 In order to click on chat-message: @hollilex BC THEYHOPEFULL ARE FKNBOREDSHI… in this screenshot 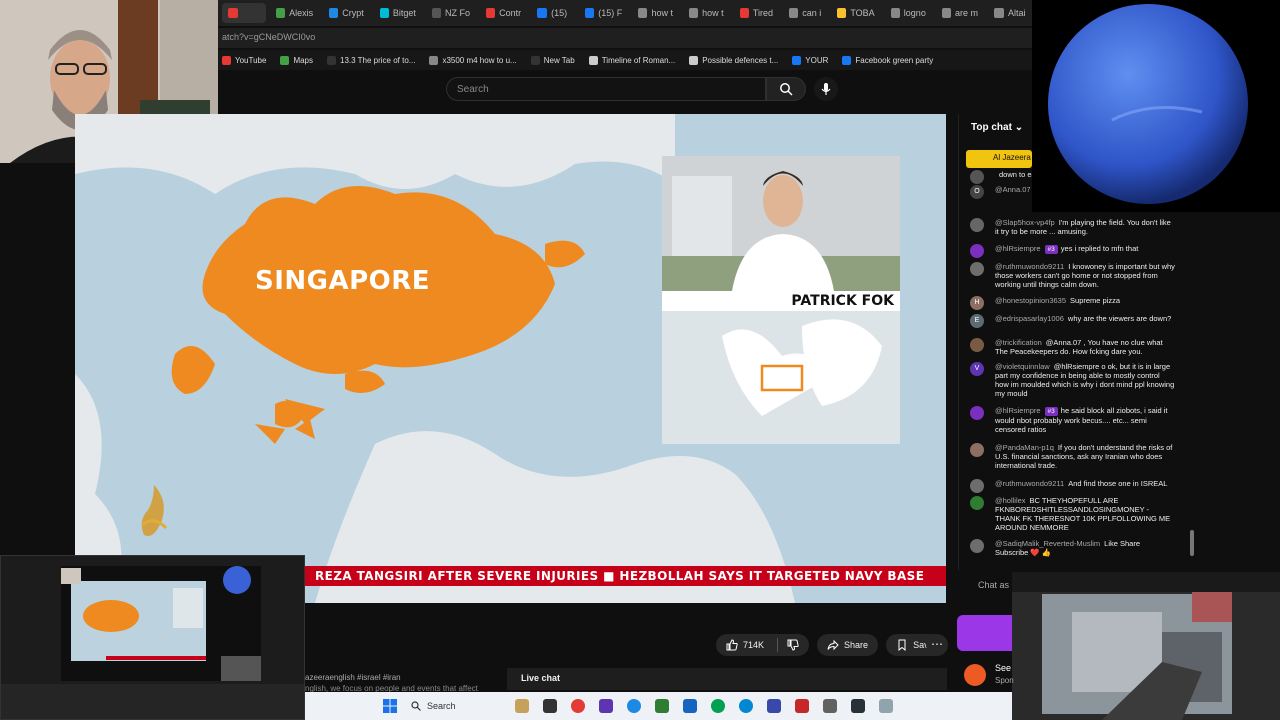, I will do `click(1072, 514)`.